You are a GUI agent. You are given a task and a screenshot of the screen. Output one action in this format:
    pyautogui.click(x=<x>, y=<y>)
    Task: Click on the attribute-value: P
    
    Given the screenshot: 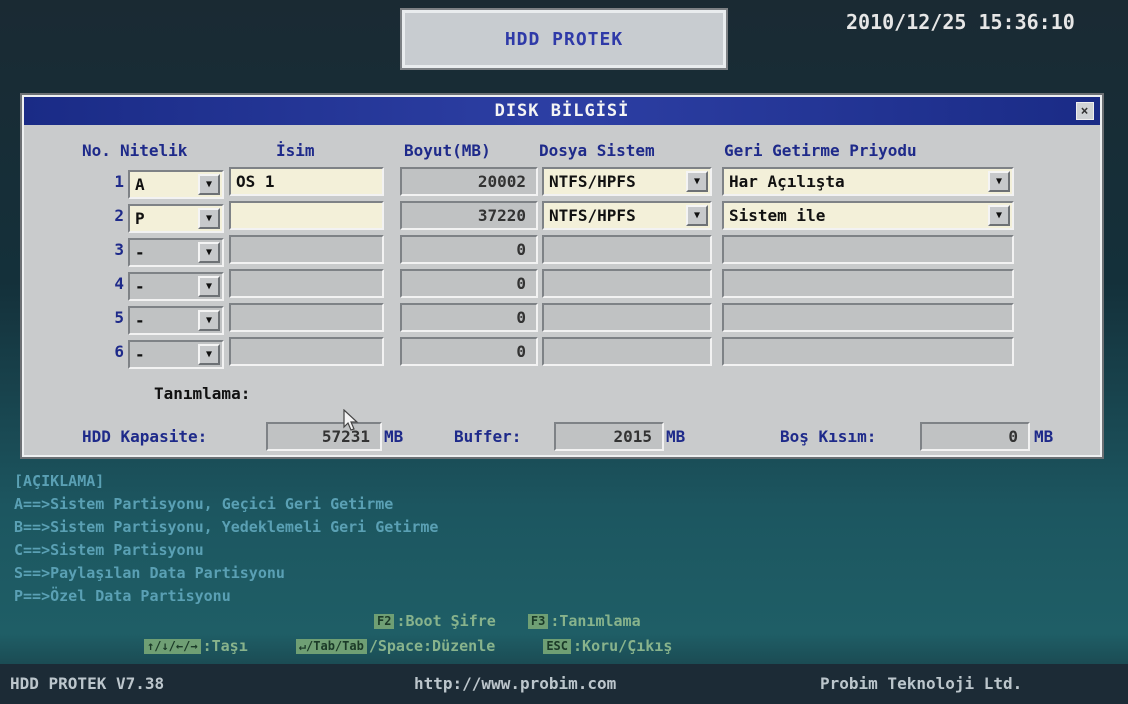 What is the action you would take?
    pyautogui.click(x=140, y=218)
    